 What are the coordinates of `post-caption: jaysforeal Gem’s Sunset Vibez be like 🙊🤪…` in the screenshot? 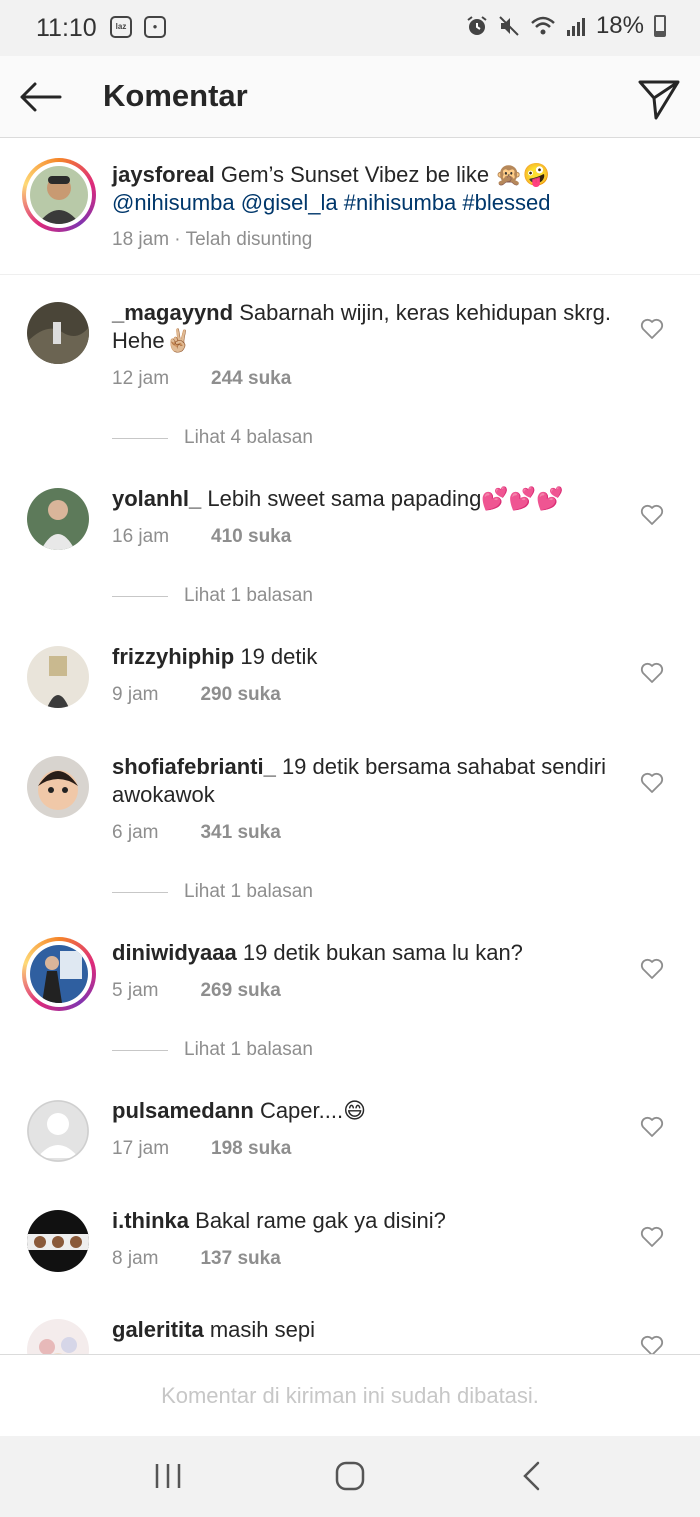 It's located at (350, 207).